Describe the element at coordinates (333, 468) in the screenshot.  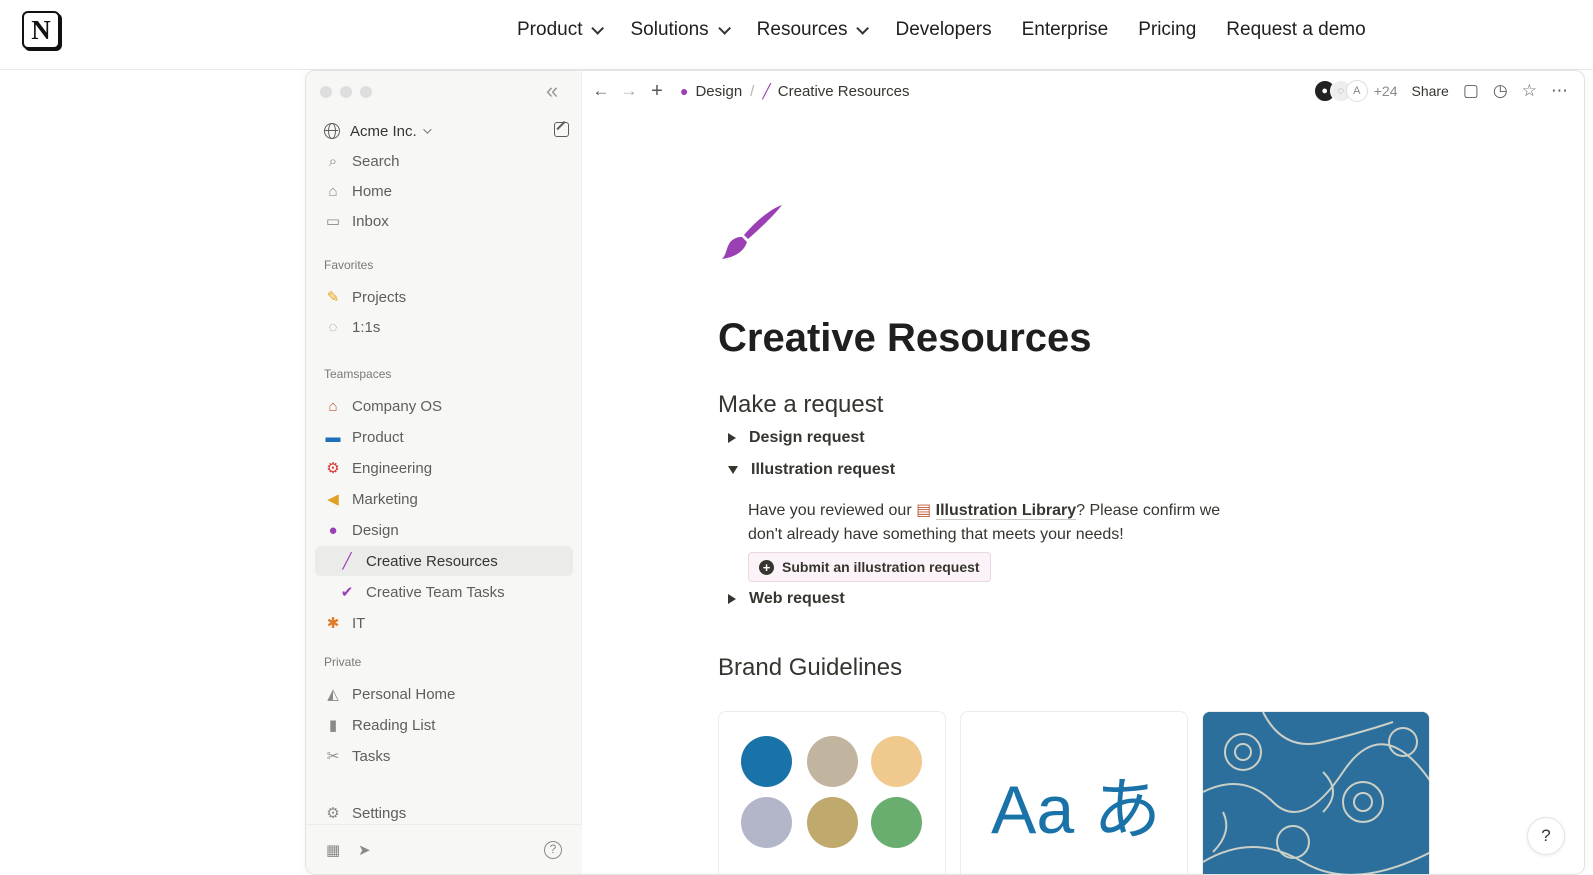
I see `gear-icon: ⚙` at that location.